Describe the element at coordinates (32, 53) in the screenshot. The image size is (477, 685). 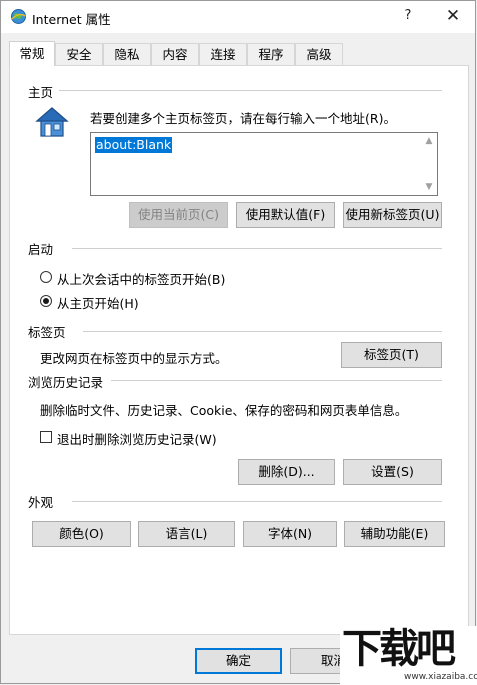
I see `tab-general: 常规` at that location.